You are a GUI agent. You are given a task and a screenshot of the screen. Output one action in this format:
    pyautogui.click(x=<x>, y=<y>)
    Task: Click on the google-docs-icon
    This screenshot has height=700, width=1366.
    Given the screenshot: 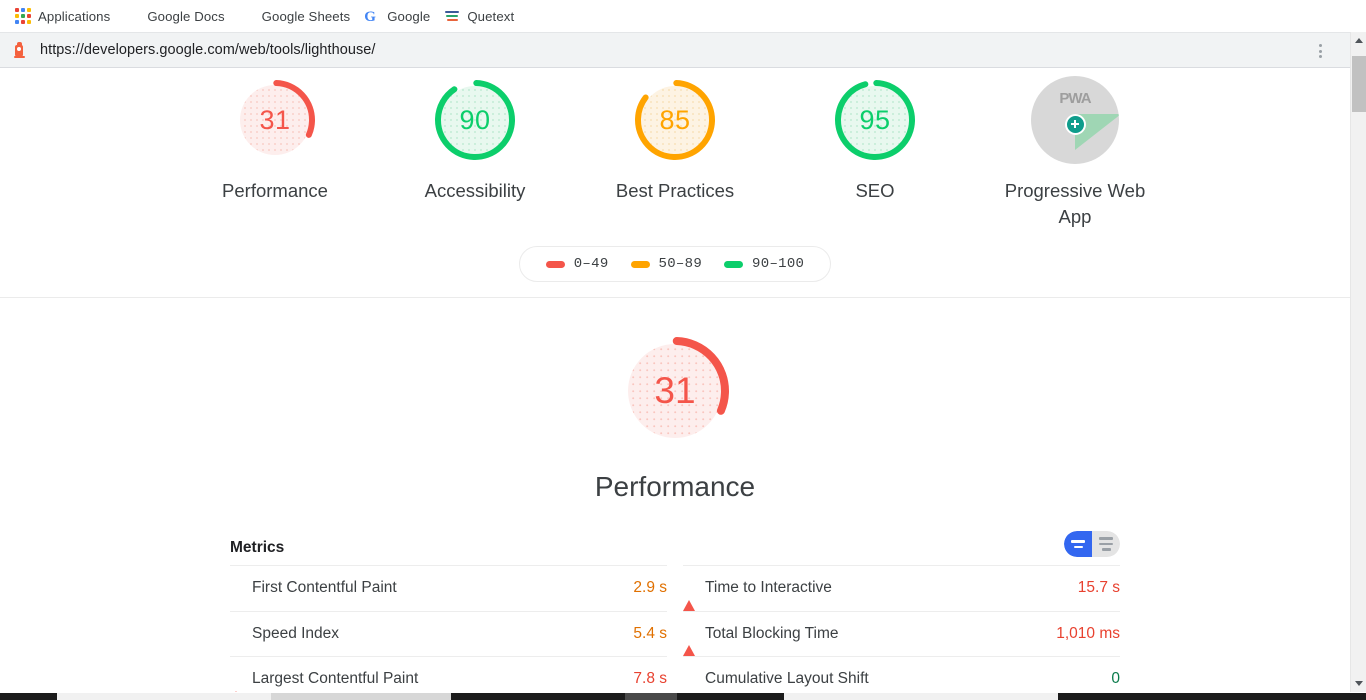 What is the action you would take?
    pyautogui.click(x=132, y=16)
    